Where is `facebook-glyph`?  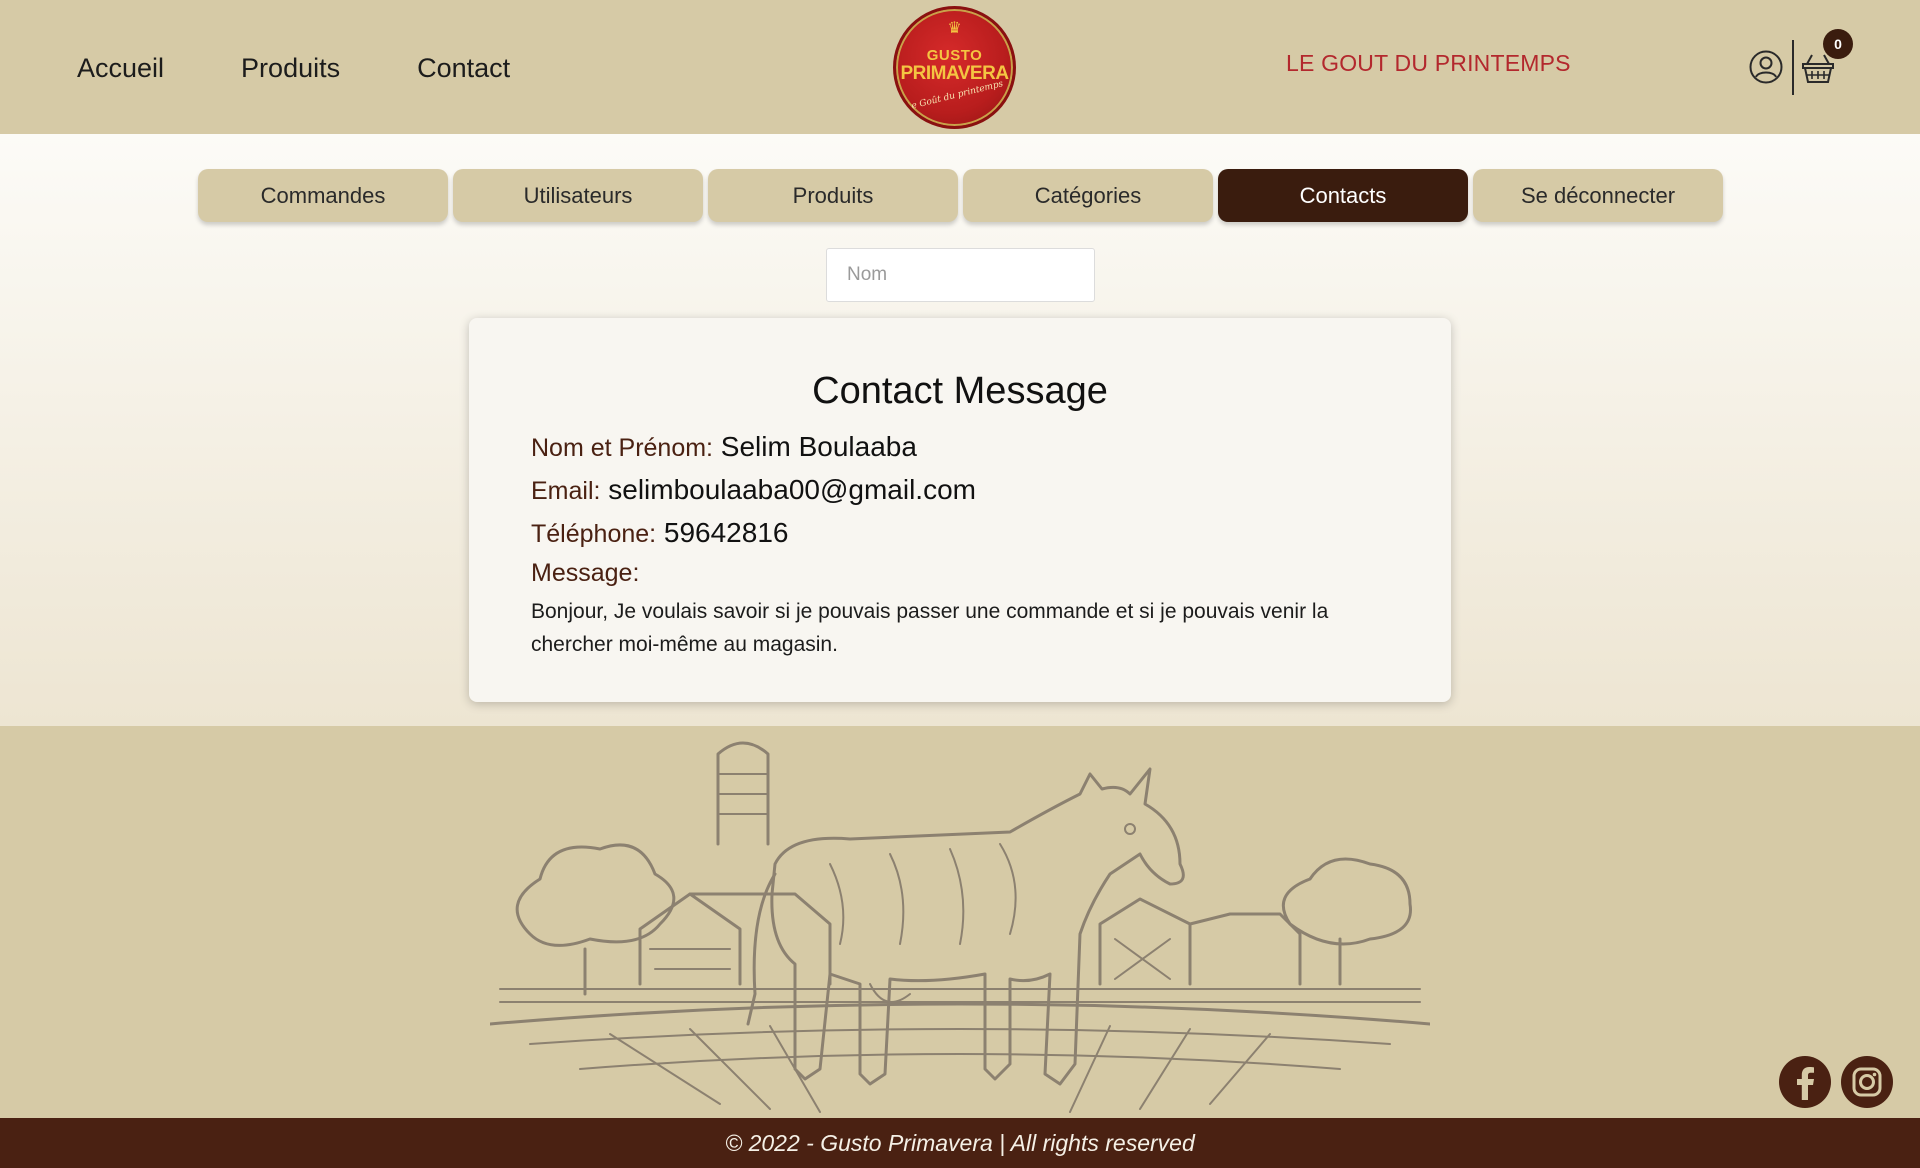
facebook-glyph is located at coordinates (1805, 1083).